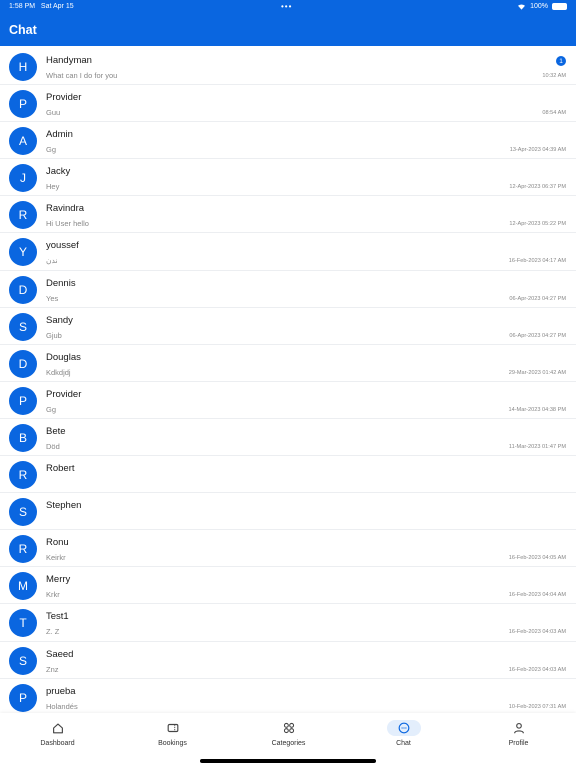 This screenshot has width=576, height=768. What do you see at coordinates (61, 283) in the screenshot?
I see `chat-name: Dennis` at bounding box center [61, 283].